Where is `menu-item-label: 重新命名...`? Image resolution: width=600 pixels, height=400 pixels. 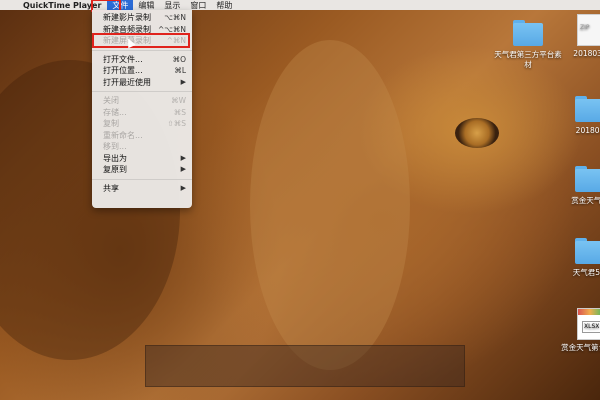 menu-item-label: 重新命名... is located at coordinates (123, 135).